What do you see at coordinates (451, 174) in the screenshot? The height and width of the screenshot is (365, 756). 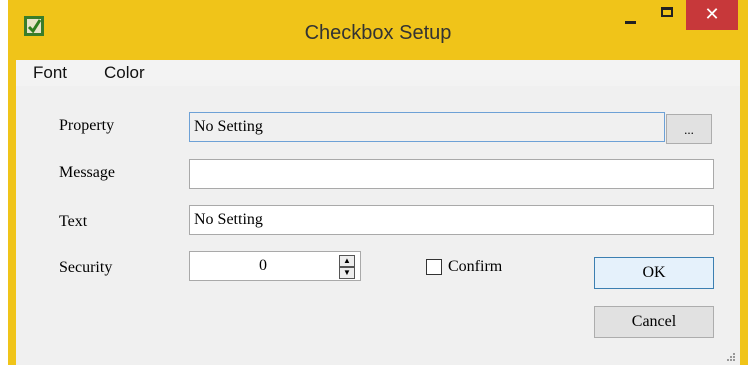 I see `message-field` at bounding box center [451, 174].